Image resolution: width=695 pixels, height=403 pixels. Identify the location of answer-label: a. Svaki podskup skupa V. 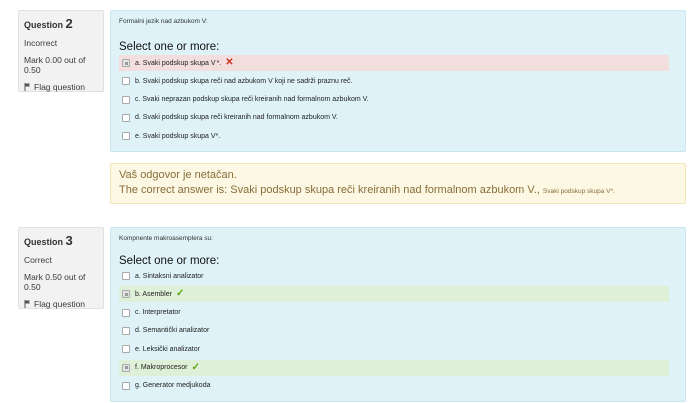
(175, 63).